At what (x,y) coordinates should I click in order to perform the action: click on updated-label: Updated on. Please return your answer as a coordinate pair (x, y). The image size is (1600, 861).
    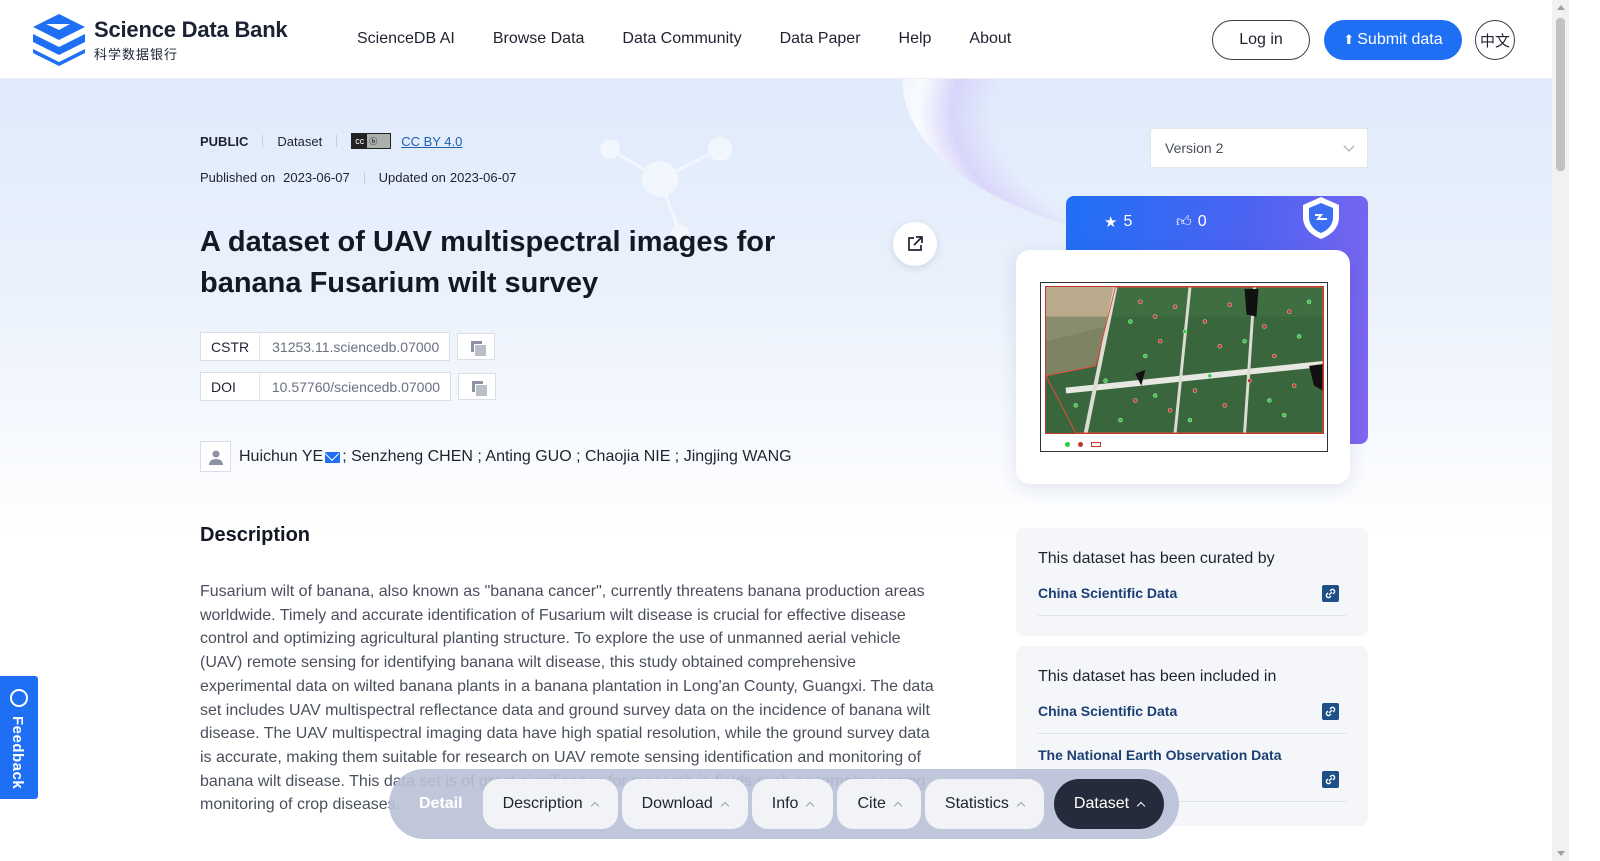
    Looking at the image, I should click on (412, 177).